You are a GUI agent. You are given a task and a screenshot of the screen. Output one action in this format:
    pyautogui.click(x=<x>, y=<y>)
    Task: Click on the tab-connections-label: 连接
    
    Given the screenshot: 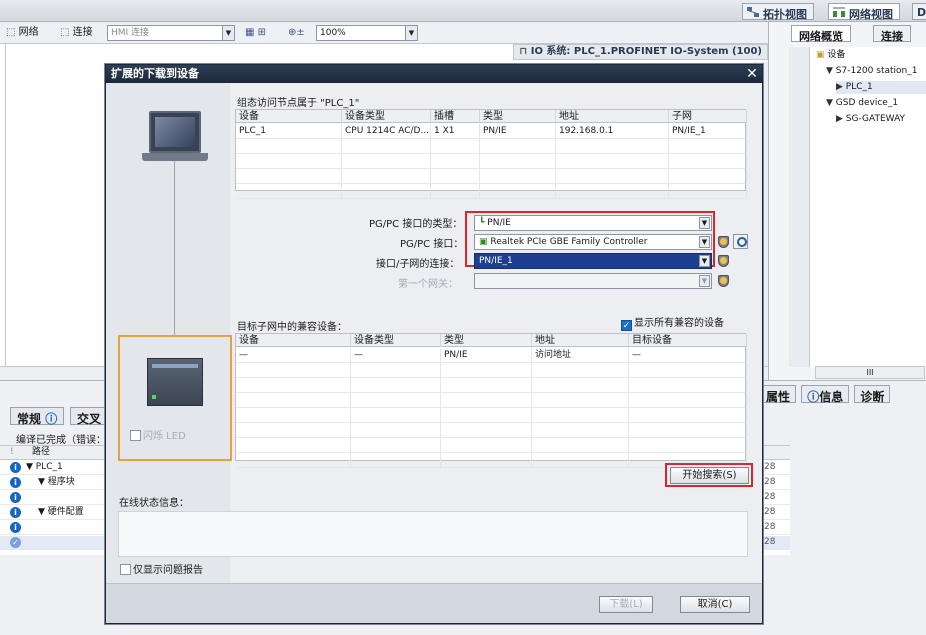 What is the action you would take?
    pyautogui.click(x=892, y=36)
    